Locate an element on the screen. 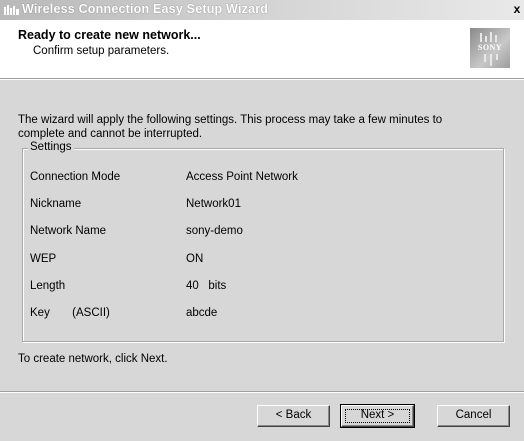  setting-value: Access Point Network is located at coordinates (242, 177).